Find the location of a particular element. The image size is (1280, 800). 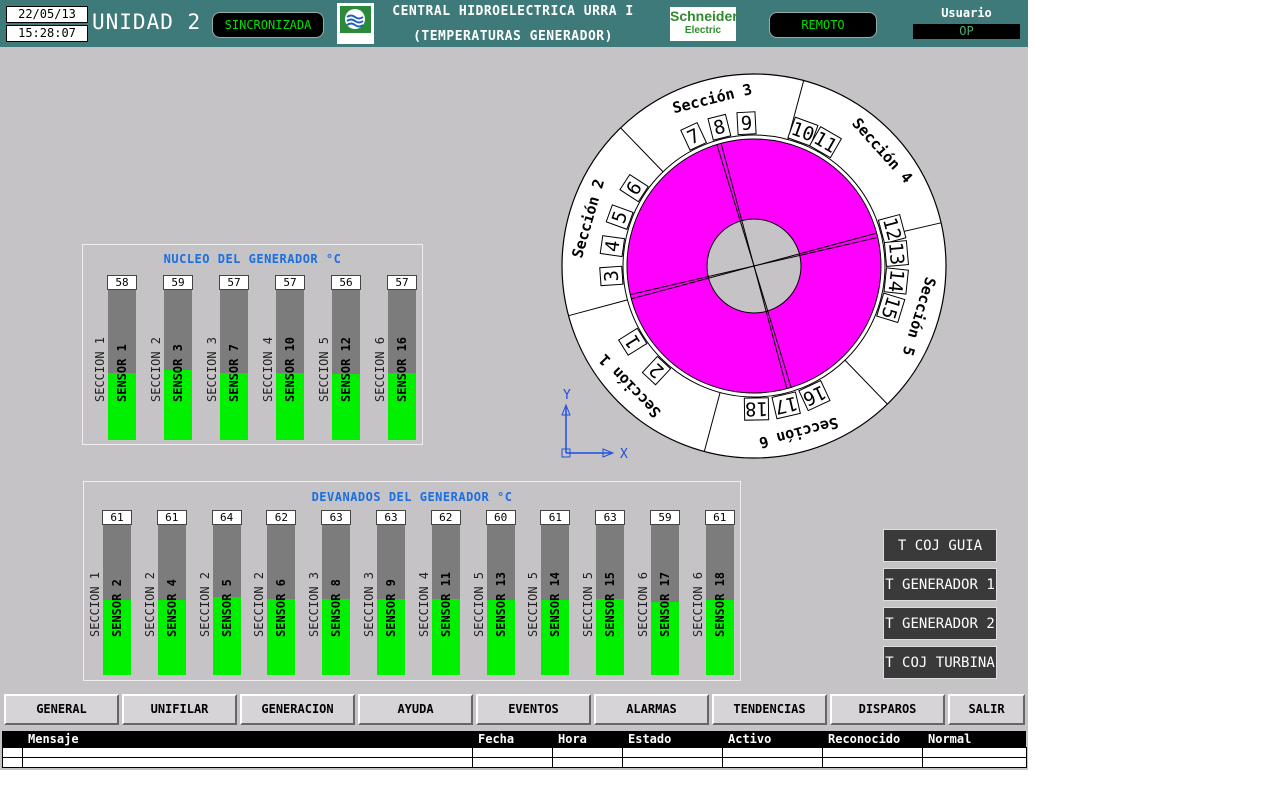

sensor-position-marker: 18 is located at coordinates (756, 409).